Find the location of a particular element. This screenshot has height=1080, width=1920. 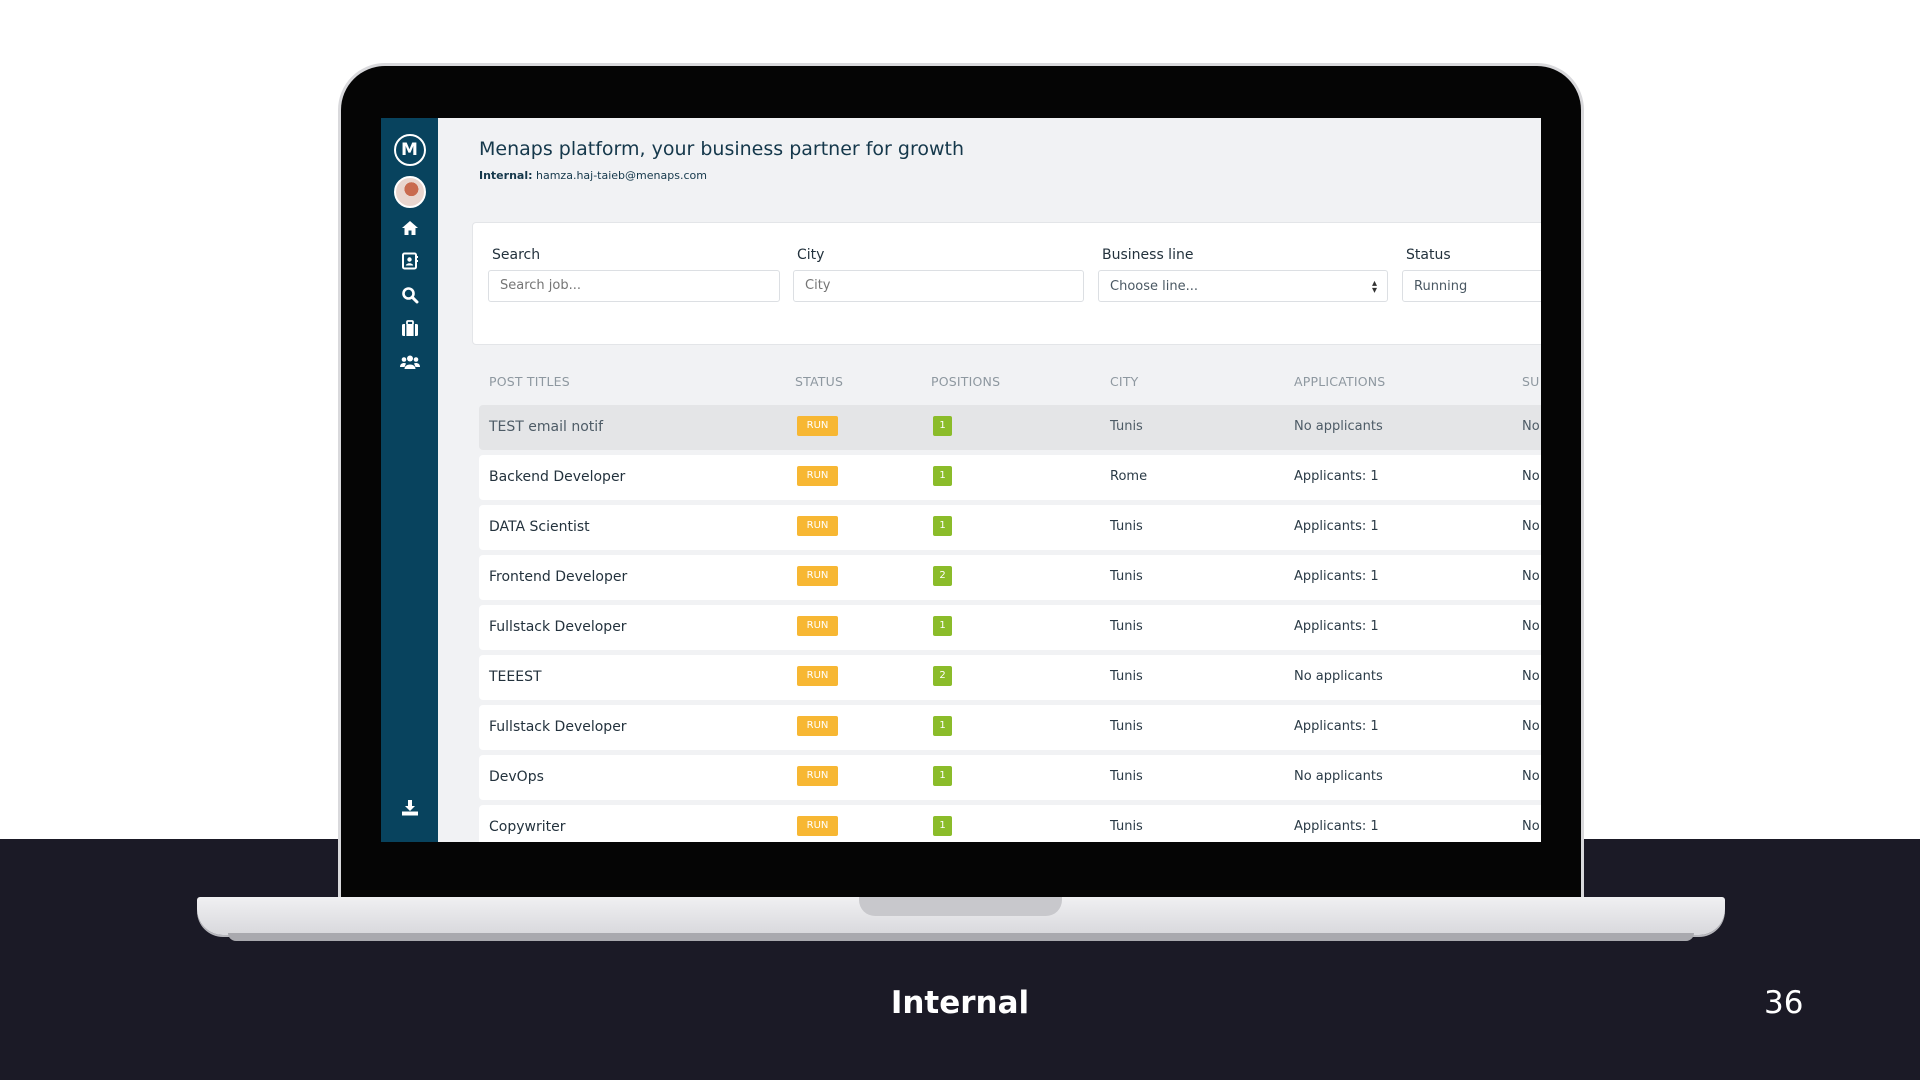

positions-badge: 2 is located at coordinates (942, 576).